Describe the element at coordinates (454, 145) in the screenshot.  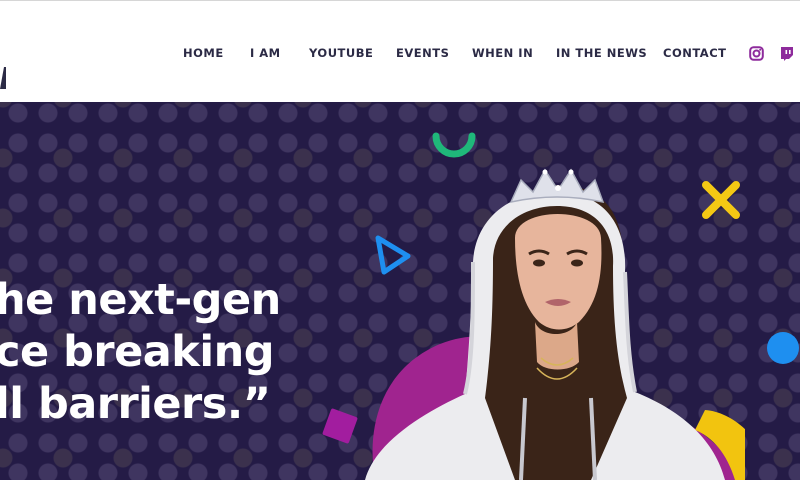
I see `green-arc-shape` at that location.